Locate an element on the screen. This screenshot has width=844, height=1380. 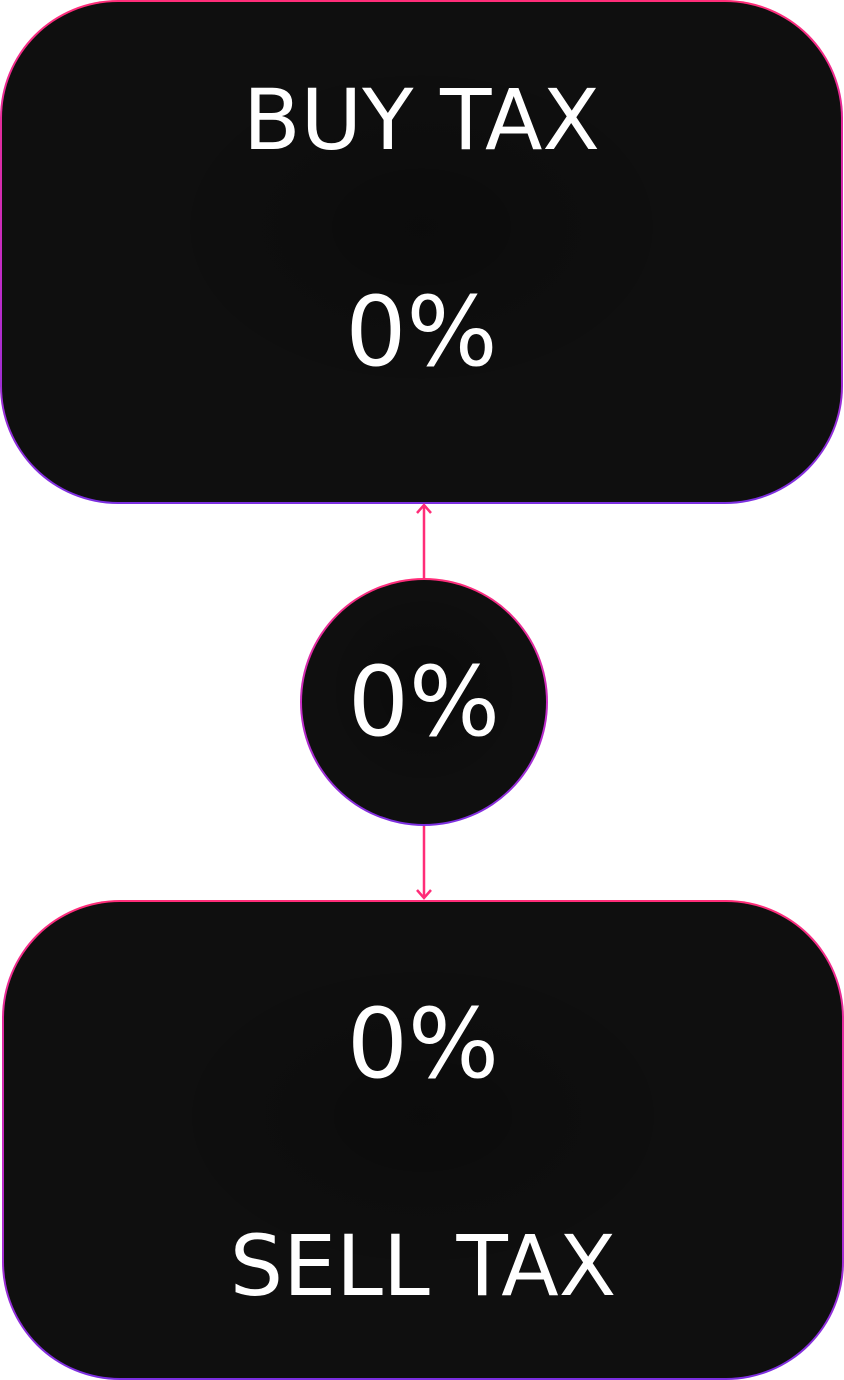
center-tax-value: 0% is located at coordinates (424, 702).